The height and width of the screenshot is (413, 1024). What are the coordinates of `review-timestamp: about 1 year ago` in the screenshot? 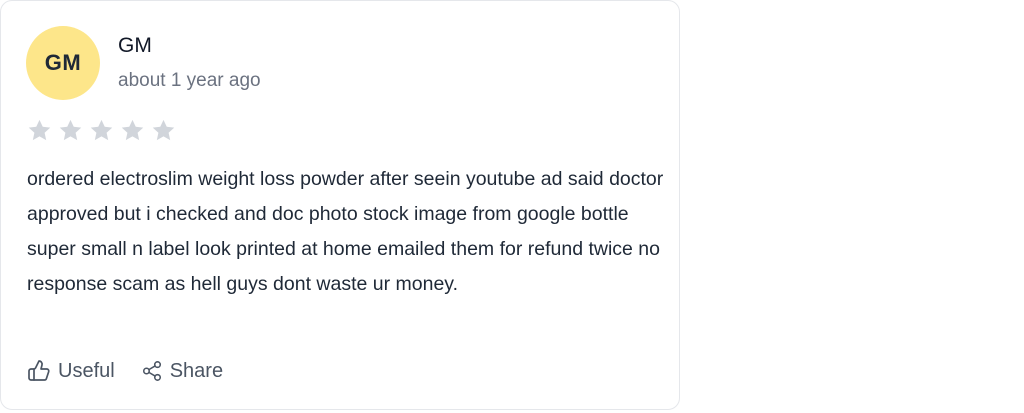 It's located at (189, 80).